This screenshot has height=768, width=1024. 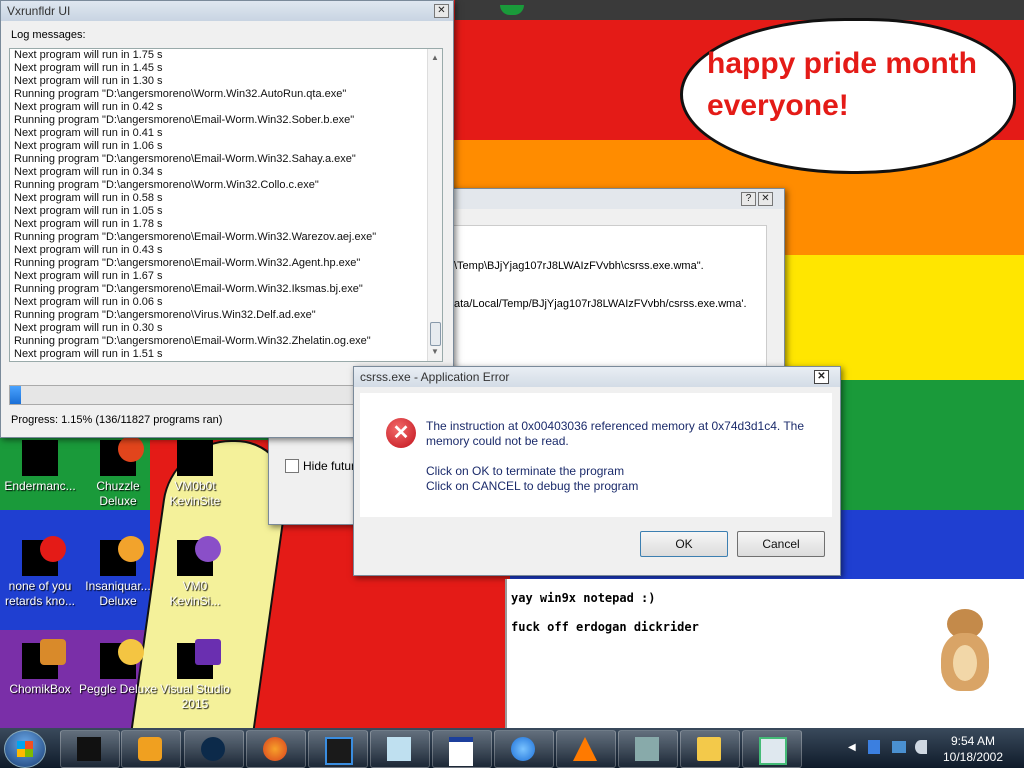 I want to click on notepad-line-2: fuck off erdogan dickrider, so click(x=605, y=627).